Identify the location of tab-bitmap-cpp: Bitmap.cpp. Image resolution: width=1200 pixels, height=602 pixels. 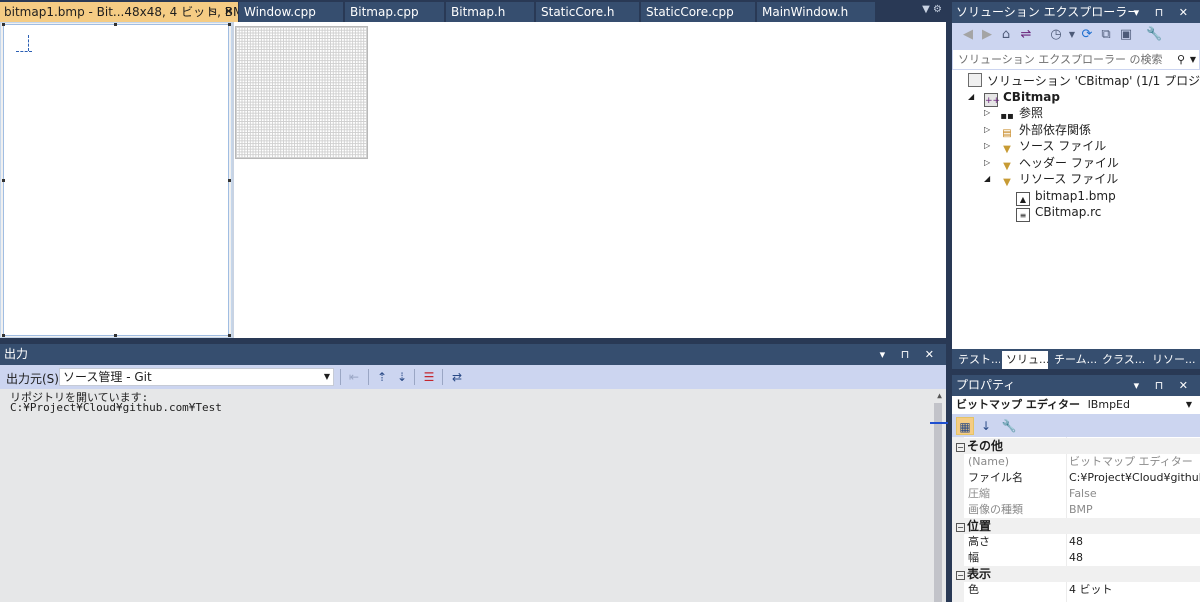
(394, 12).